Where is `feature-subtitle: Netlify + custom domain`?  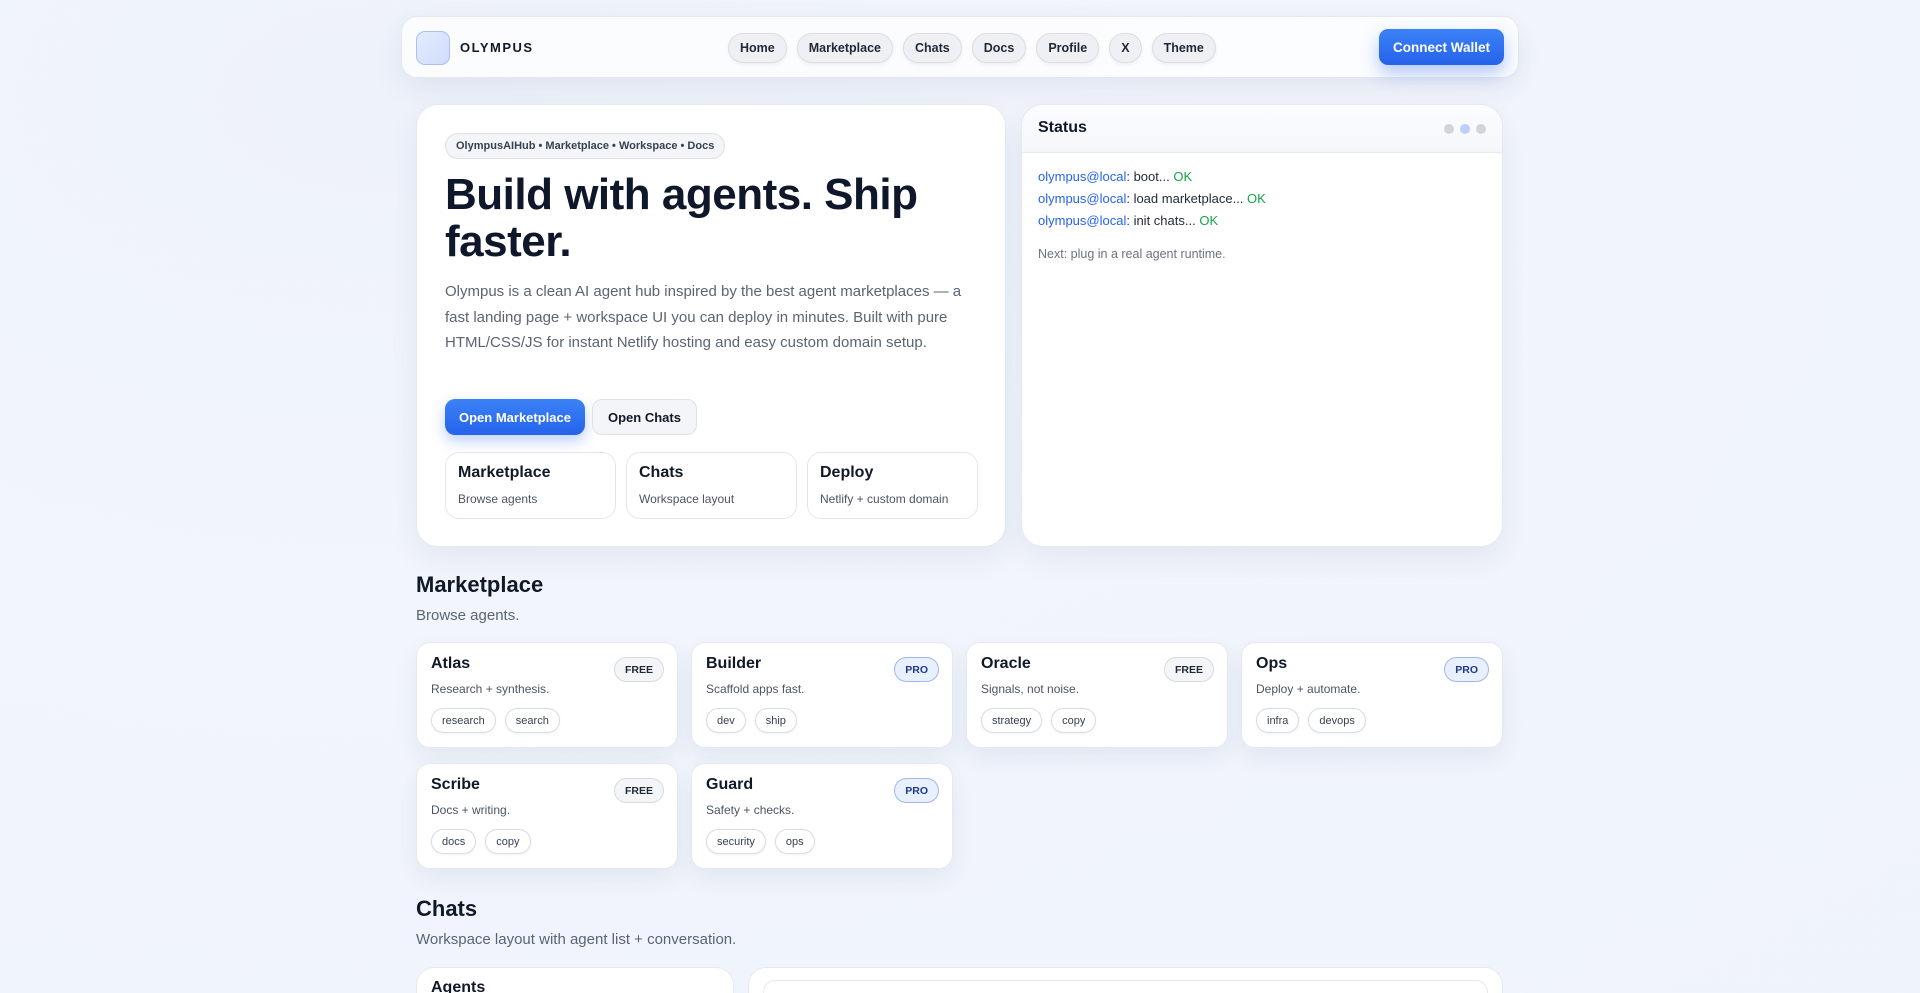
feature-subtitle: Netlify + custom domain is located at coordinates (884, 499).